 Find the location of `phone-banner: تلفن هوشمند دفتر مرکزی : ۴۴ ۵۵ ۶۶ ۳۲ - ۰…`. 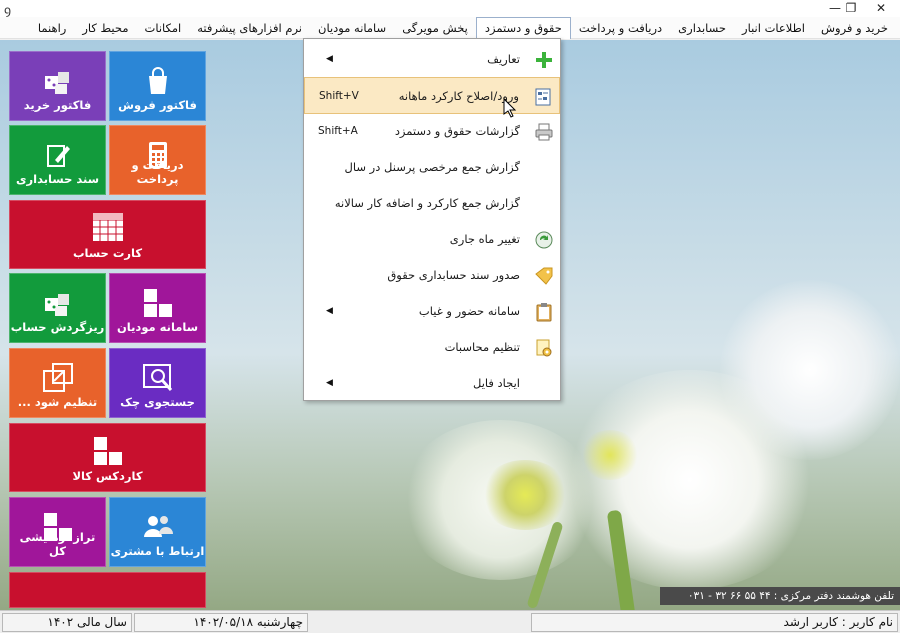

phone-banner: تلفن هوشمند دفتر مرکزی : ۴۴ ۵۵ ۶۶ ۳۲ - ۰… is located at coordinates (780, 596).